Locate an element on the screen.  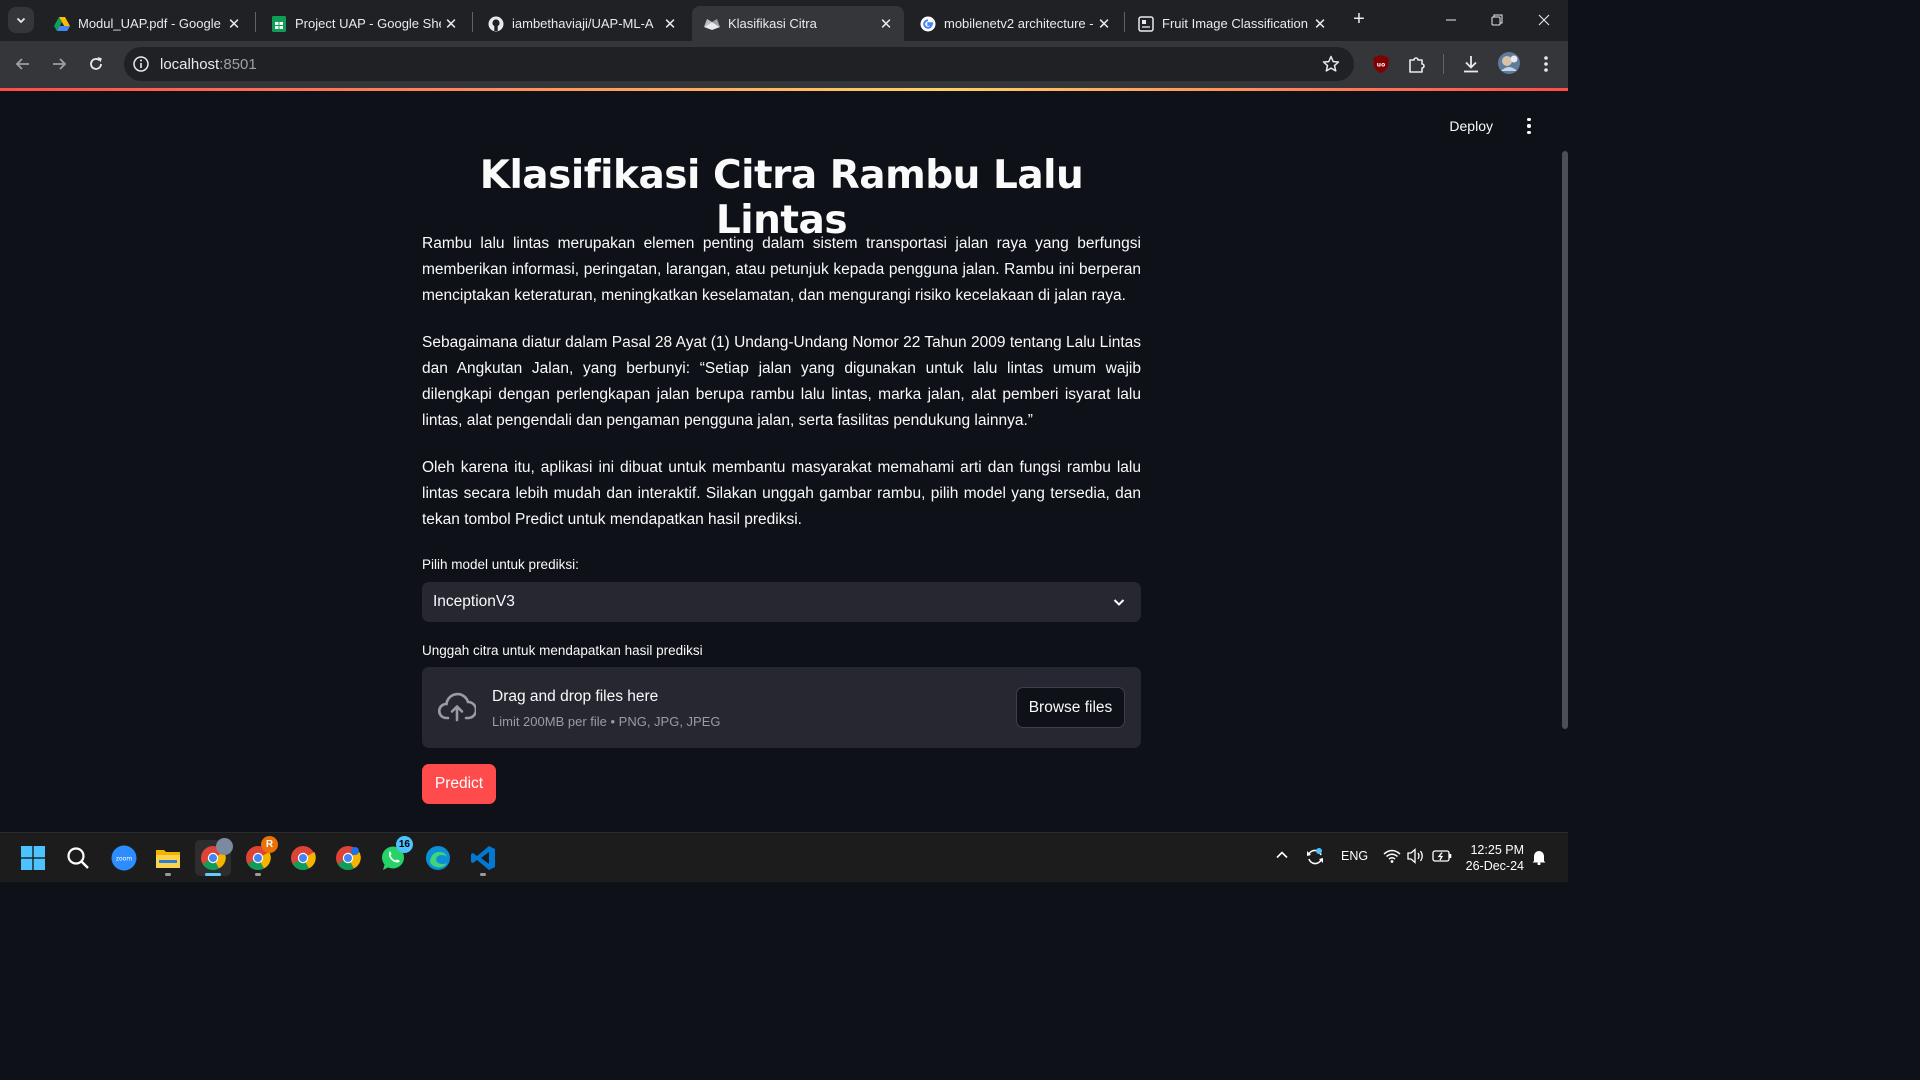
page-scrollbar is located at coordinates (1565, 440).